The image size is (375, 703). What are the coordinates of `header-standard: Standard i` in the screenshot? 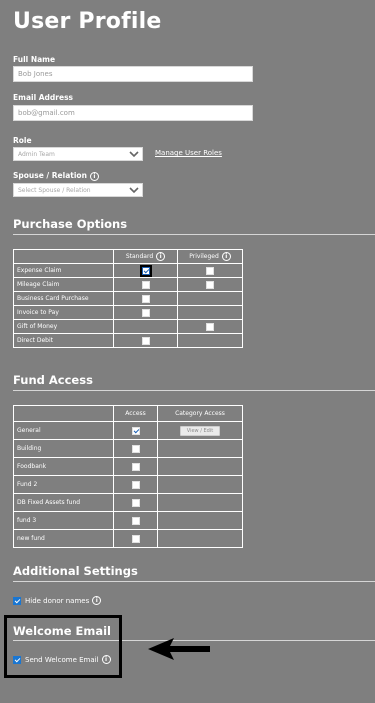 It's located at (145, 256).